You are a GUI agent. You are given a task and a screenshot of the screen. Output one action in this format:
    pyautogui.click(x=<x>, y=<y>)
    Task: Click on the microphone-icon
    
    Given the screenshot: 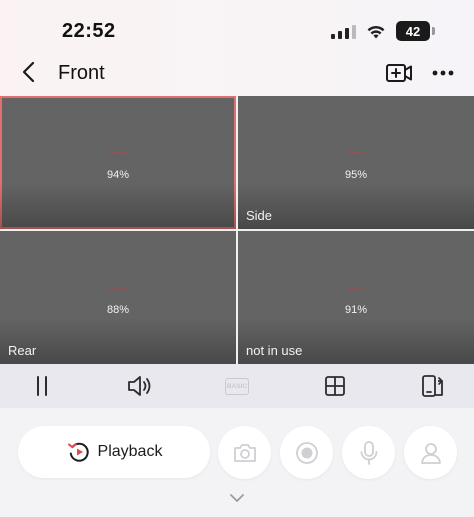 What is the action you would take?
    pyautogui.click(x=368, y=452)
    